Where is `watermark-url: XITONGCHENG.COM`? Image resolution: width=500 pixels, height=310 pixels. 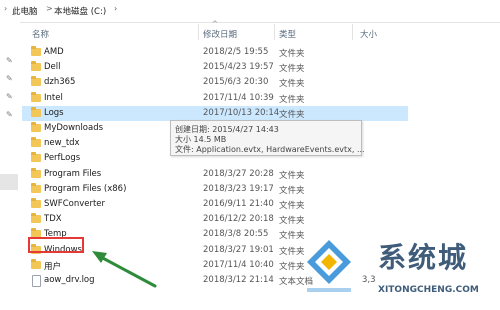 watermark-url: XITONGCHENG.COM is located at coordinates (428, 290).